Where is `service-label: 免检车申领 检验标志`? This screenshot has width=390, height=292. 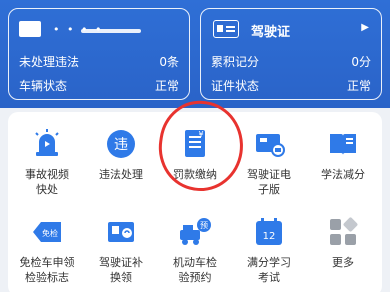
service-label: 免检车申领 检验标志 is located at coordinates (47, 270).